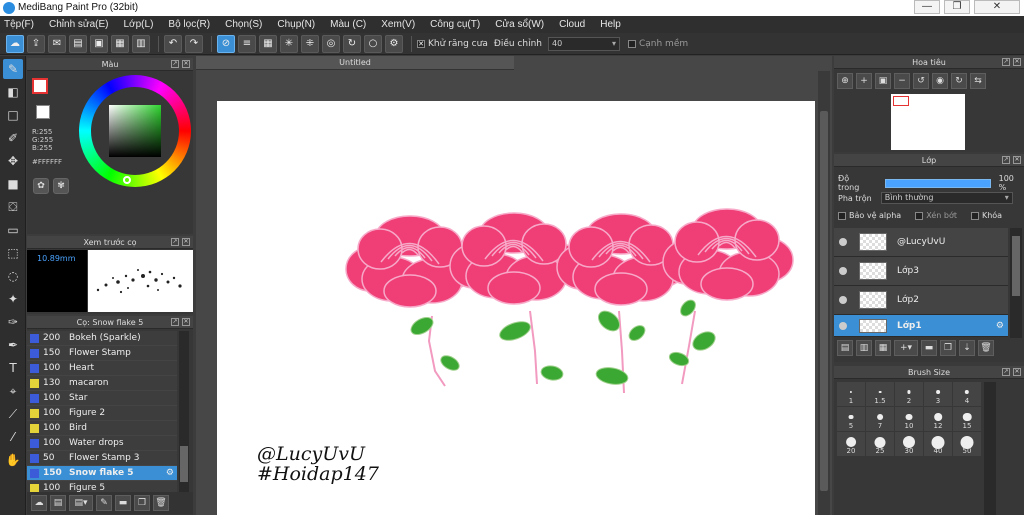 This screenshot has width=1024, height=515. Describe the element at coordinates (13, 92) in the screenshot. I see `eraser-tool-icon: ◧` at that location.